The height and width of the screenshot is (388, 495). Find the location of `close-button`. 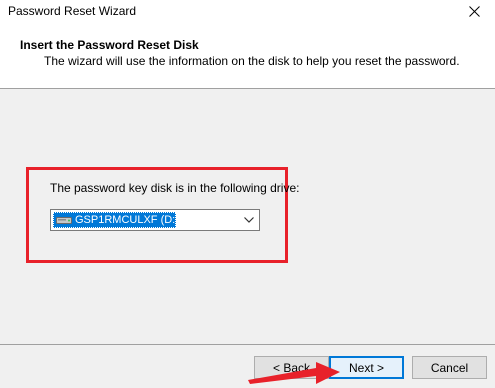

close-button is located at coordinates (474, 13).